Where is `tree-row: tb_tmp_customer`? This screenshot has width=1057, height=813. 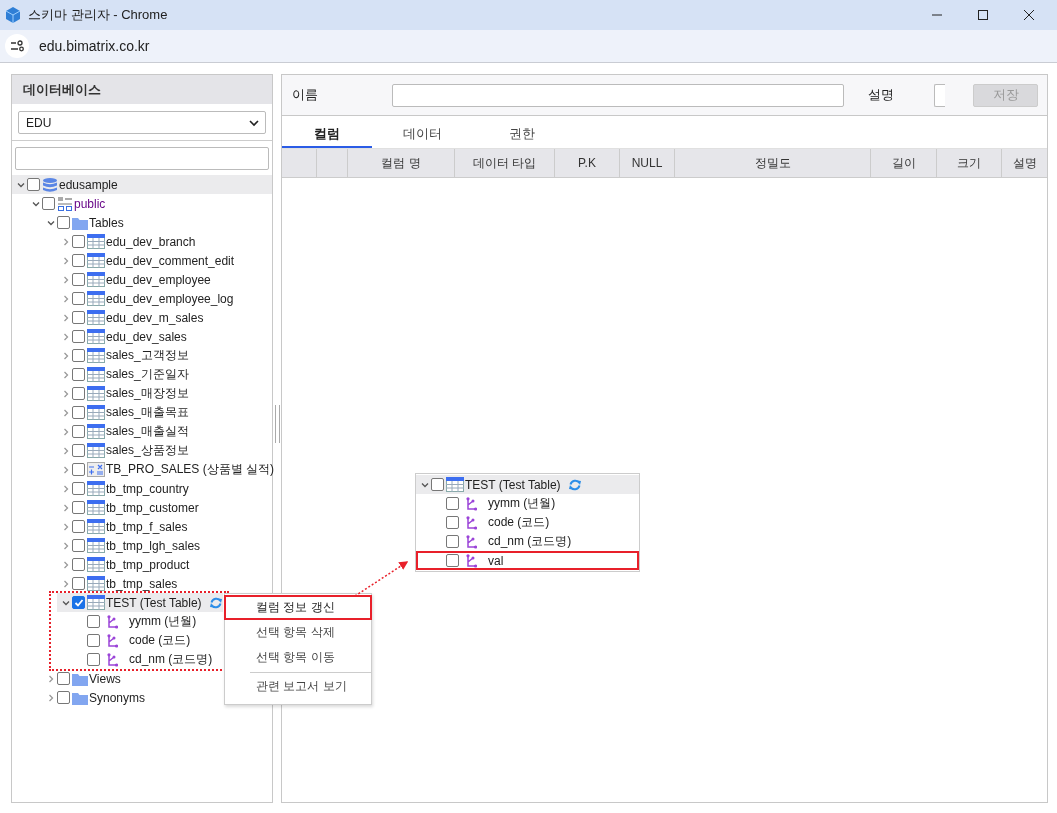 tree-row: tb_tmp_customer is located at coordinates (164, 507).